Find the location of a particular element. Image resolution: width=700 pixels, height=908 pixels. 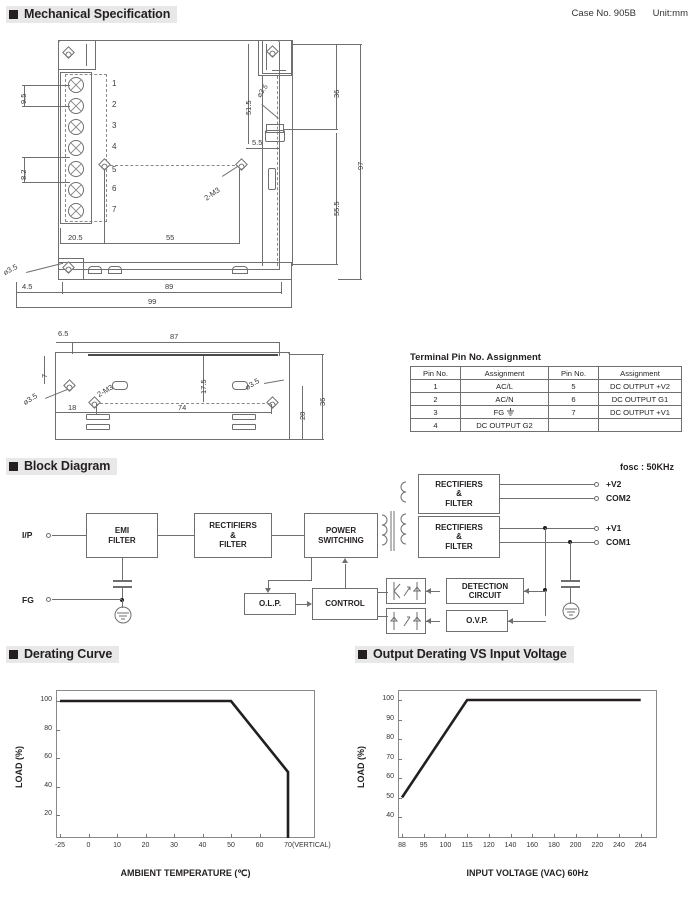

input-label-ip: I/P is located at coordinates (27, 535).